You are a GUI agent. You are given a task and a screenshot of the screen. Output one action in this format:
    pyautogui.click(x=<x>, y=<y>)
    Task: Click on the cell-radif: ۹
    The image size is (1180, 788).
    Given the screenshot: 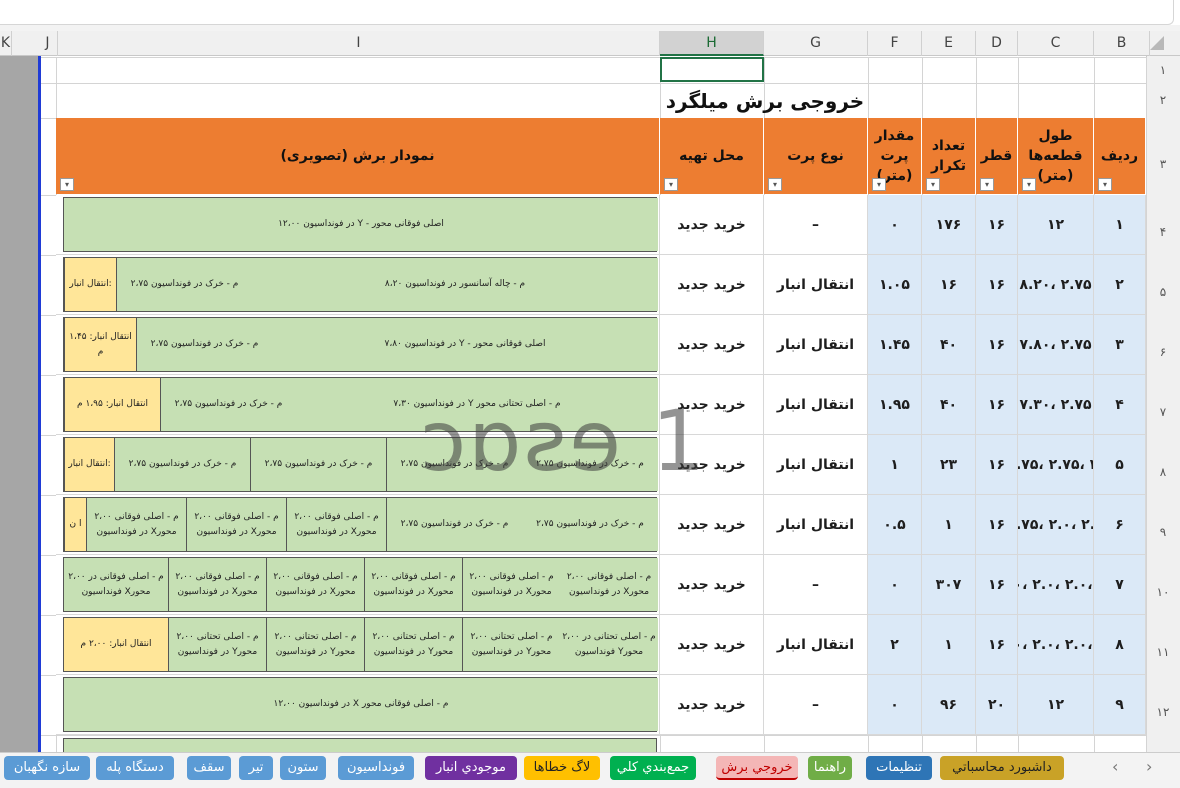 What is the action you would take?
    pyautogui.click(x=1120, y=705)
    